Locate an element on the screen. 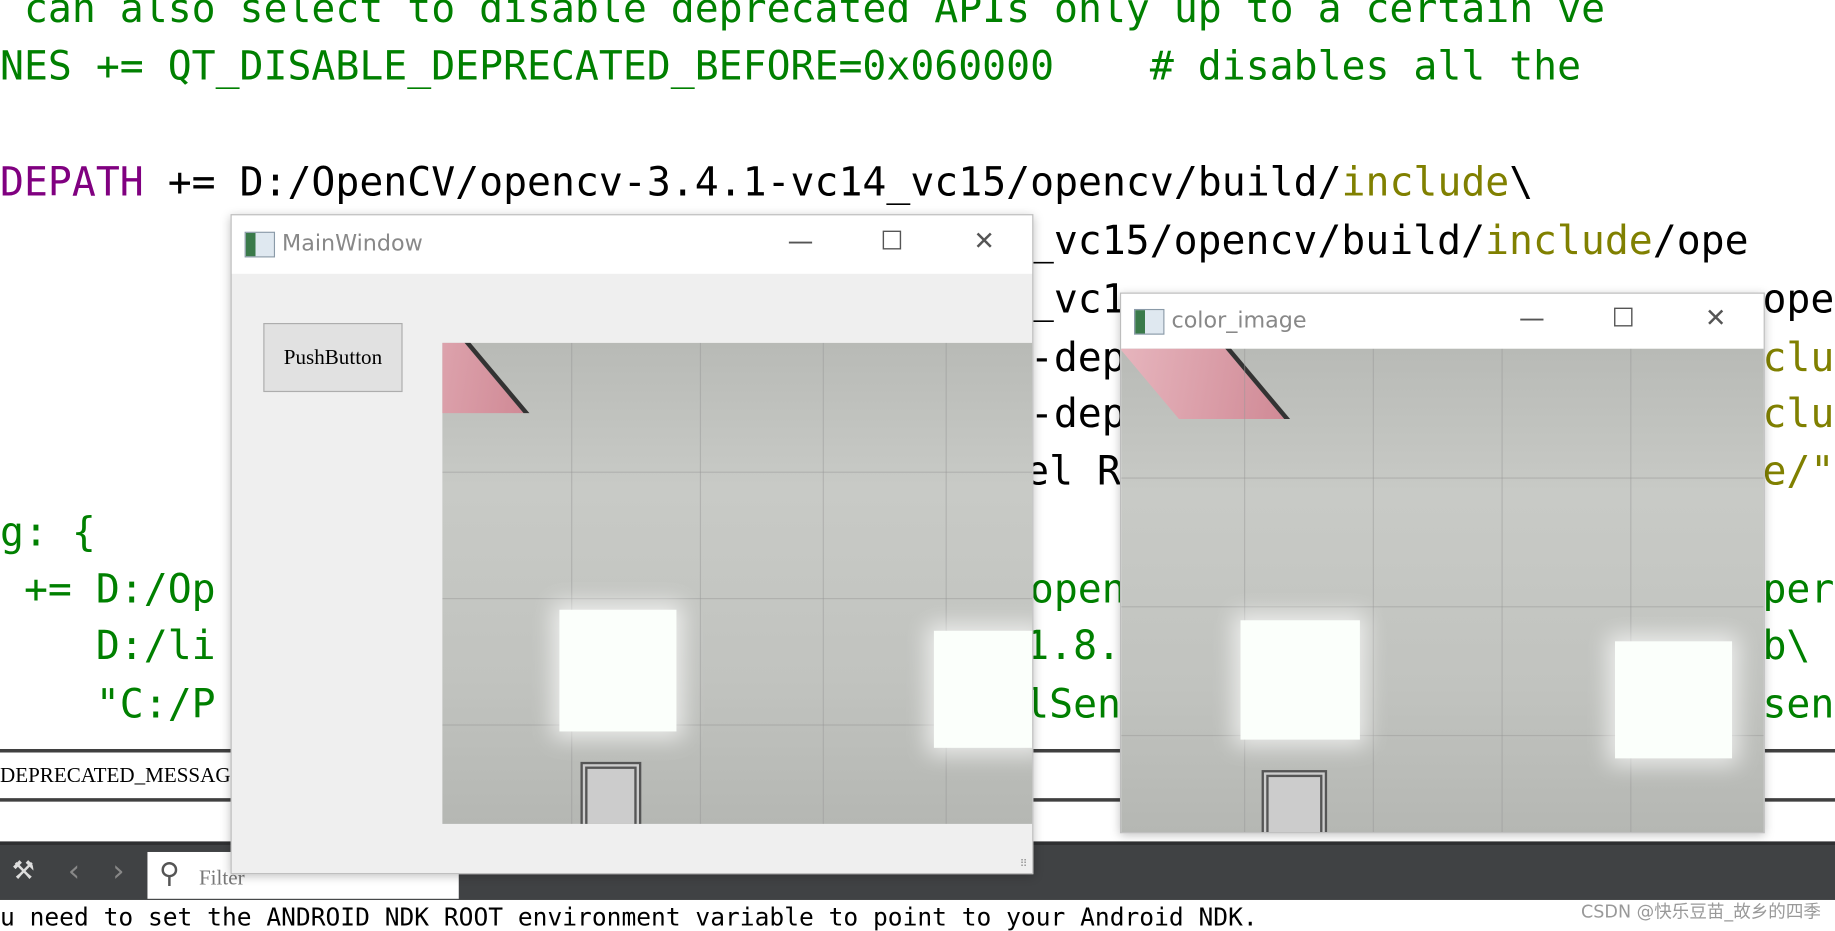 This screenshot has height=931, width=1835. forward-icon: › is located at coordinates (118, 871).